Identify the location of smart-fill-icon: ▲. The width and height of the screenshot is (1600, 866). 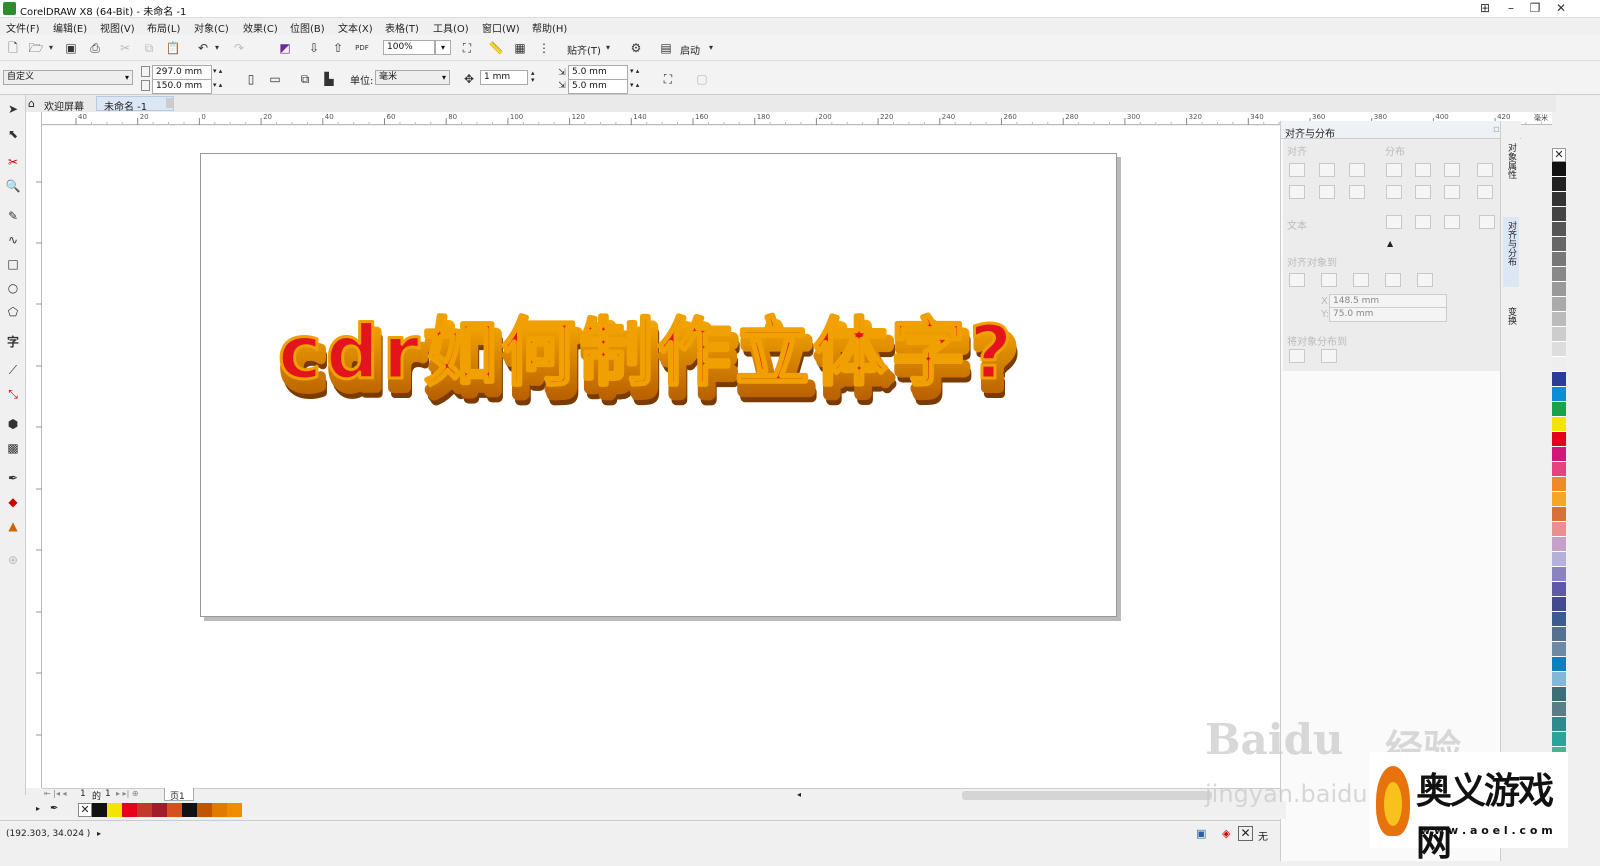
(13, 526).